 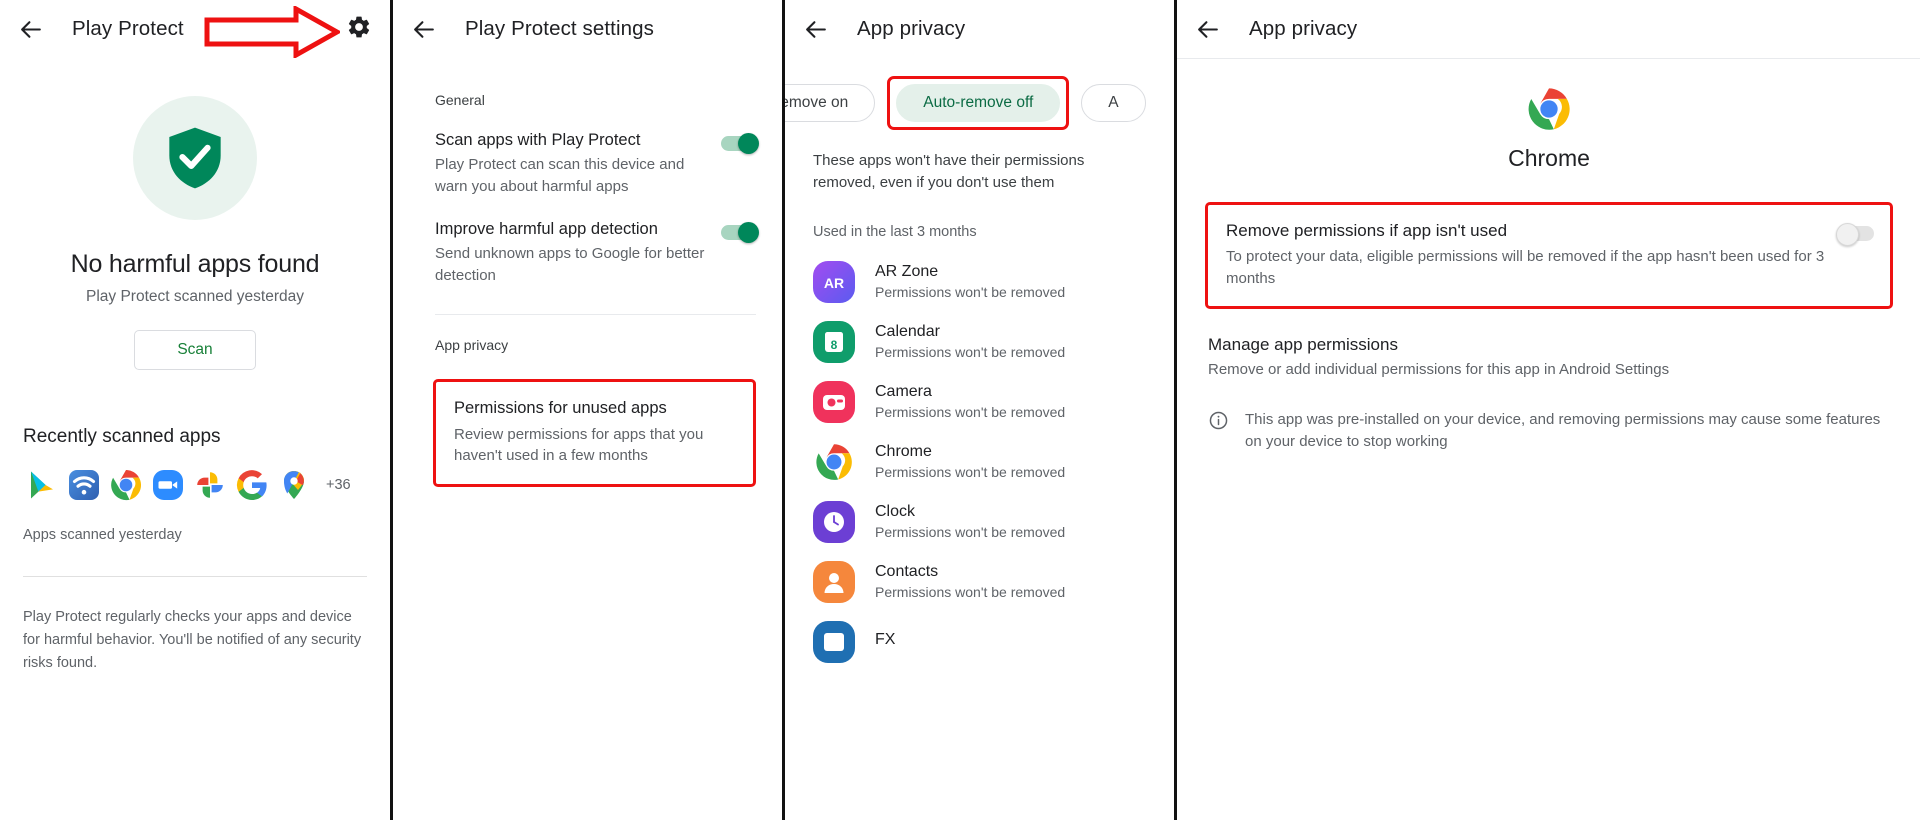 I want to click on panel2-appbar: Play Protect settings, so click(x=587, y=29).